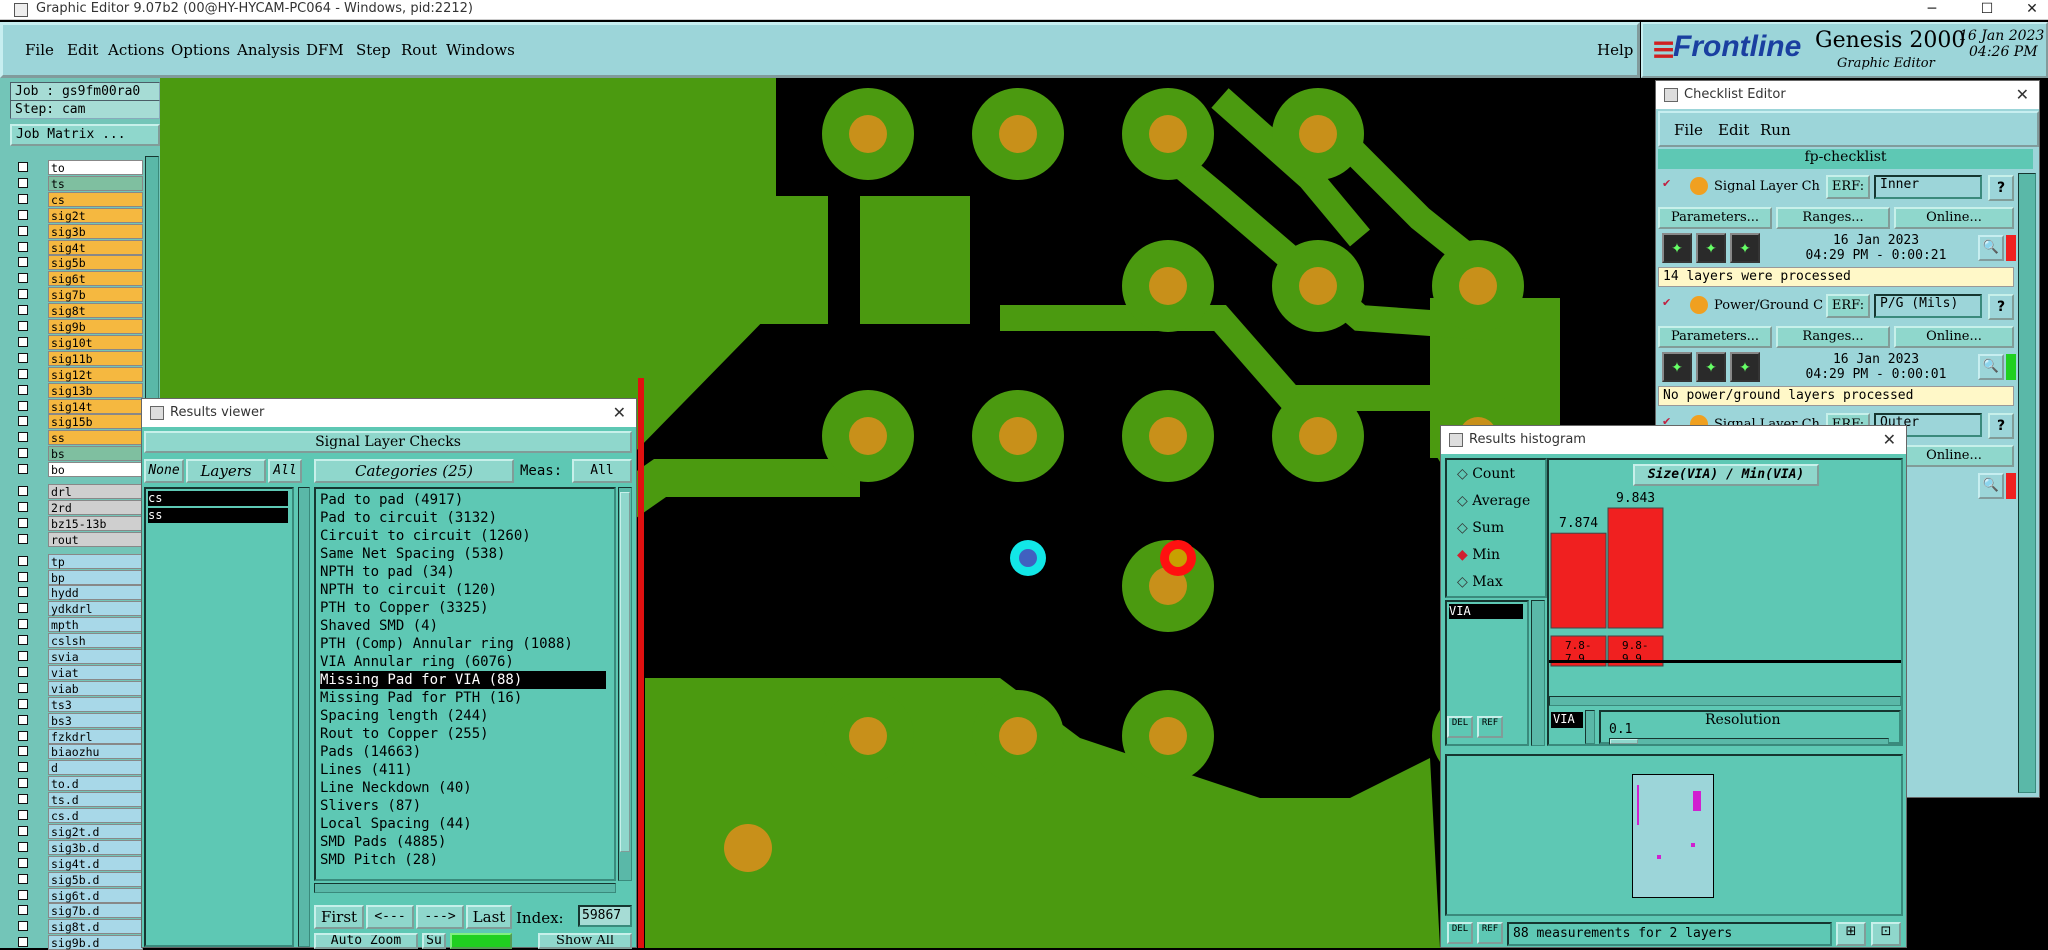 The width and height of the screenshot is (2048, 950). I want to click on zoom-icon: ⊞, so click(1851, 934).